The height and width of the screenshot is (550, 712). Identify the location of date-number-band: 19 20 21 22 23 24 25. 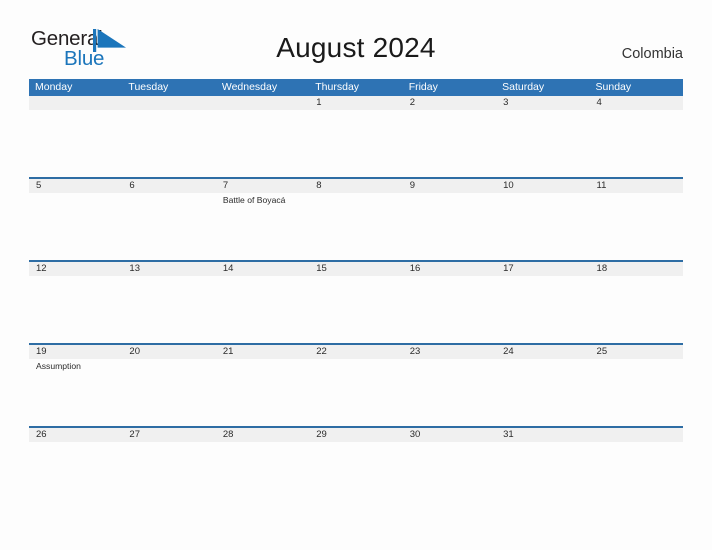
(356, 352).